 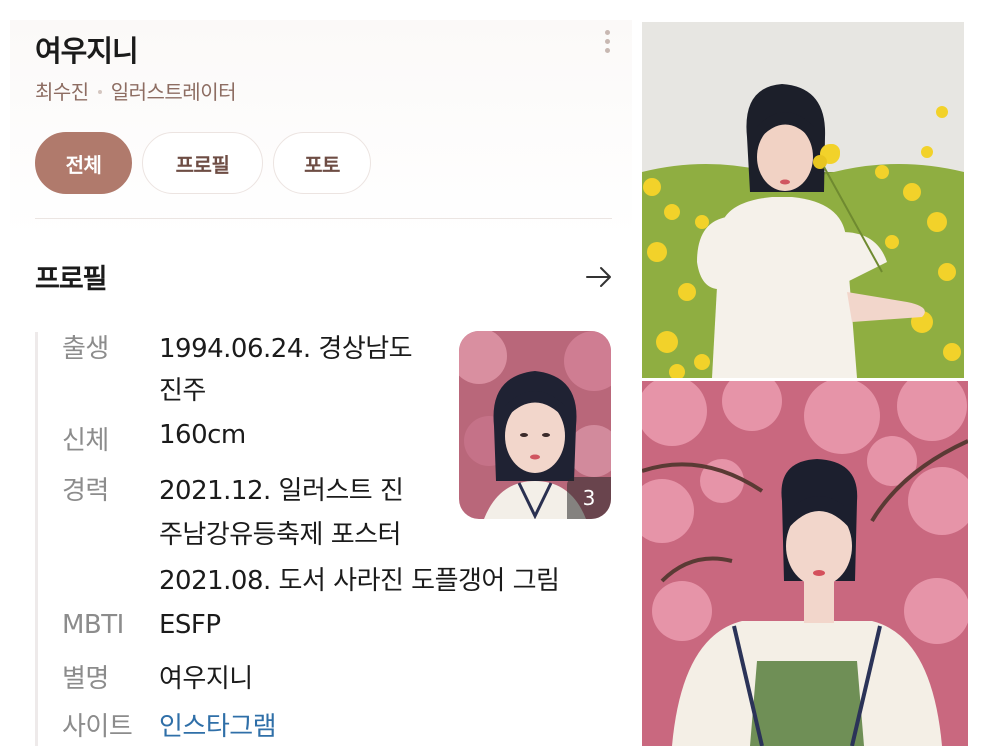 I want to click on alias-label: 별명, so click(x=85, y=679).